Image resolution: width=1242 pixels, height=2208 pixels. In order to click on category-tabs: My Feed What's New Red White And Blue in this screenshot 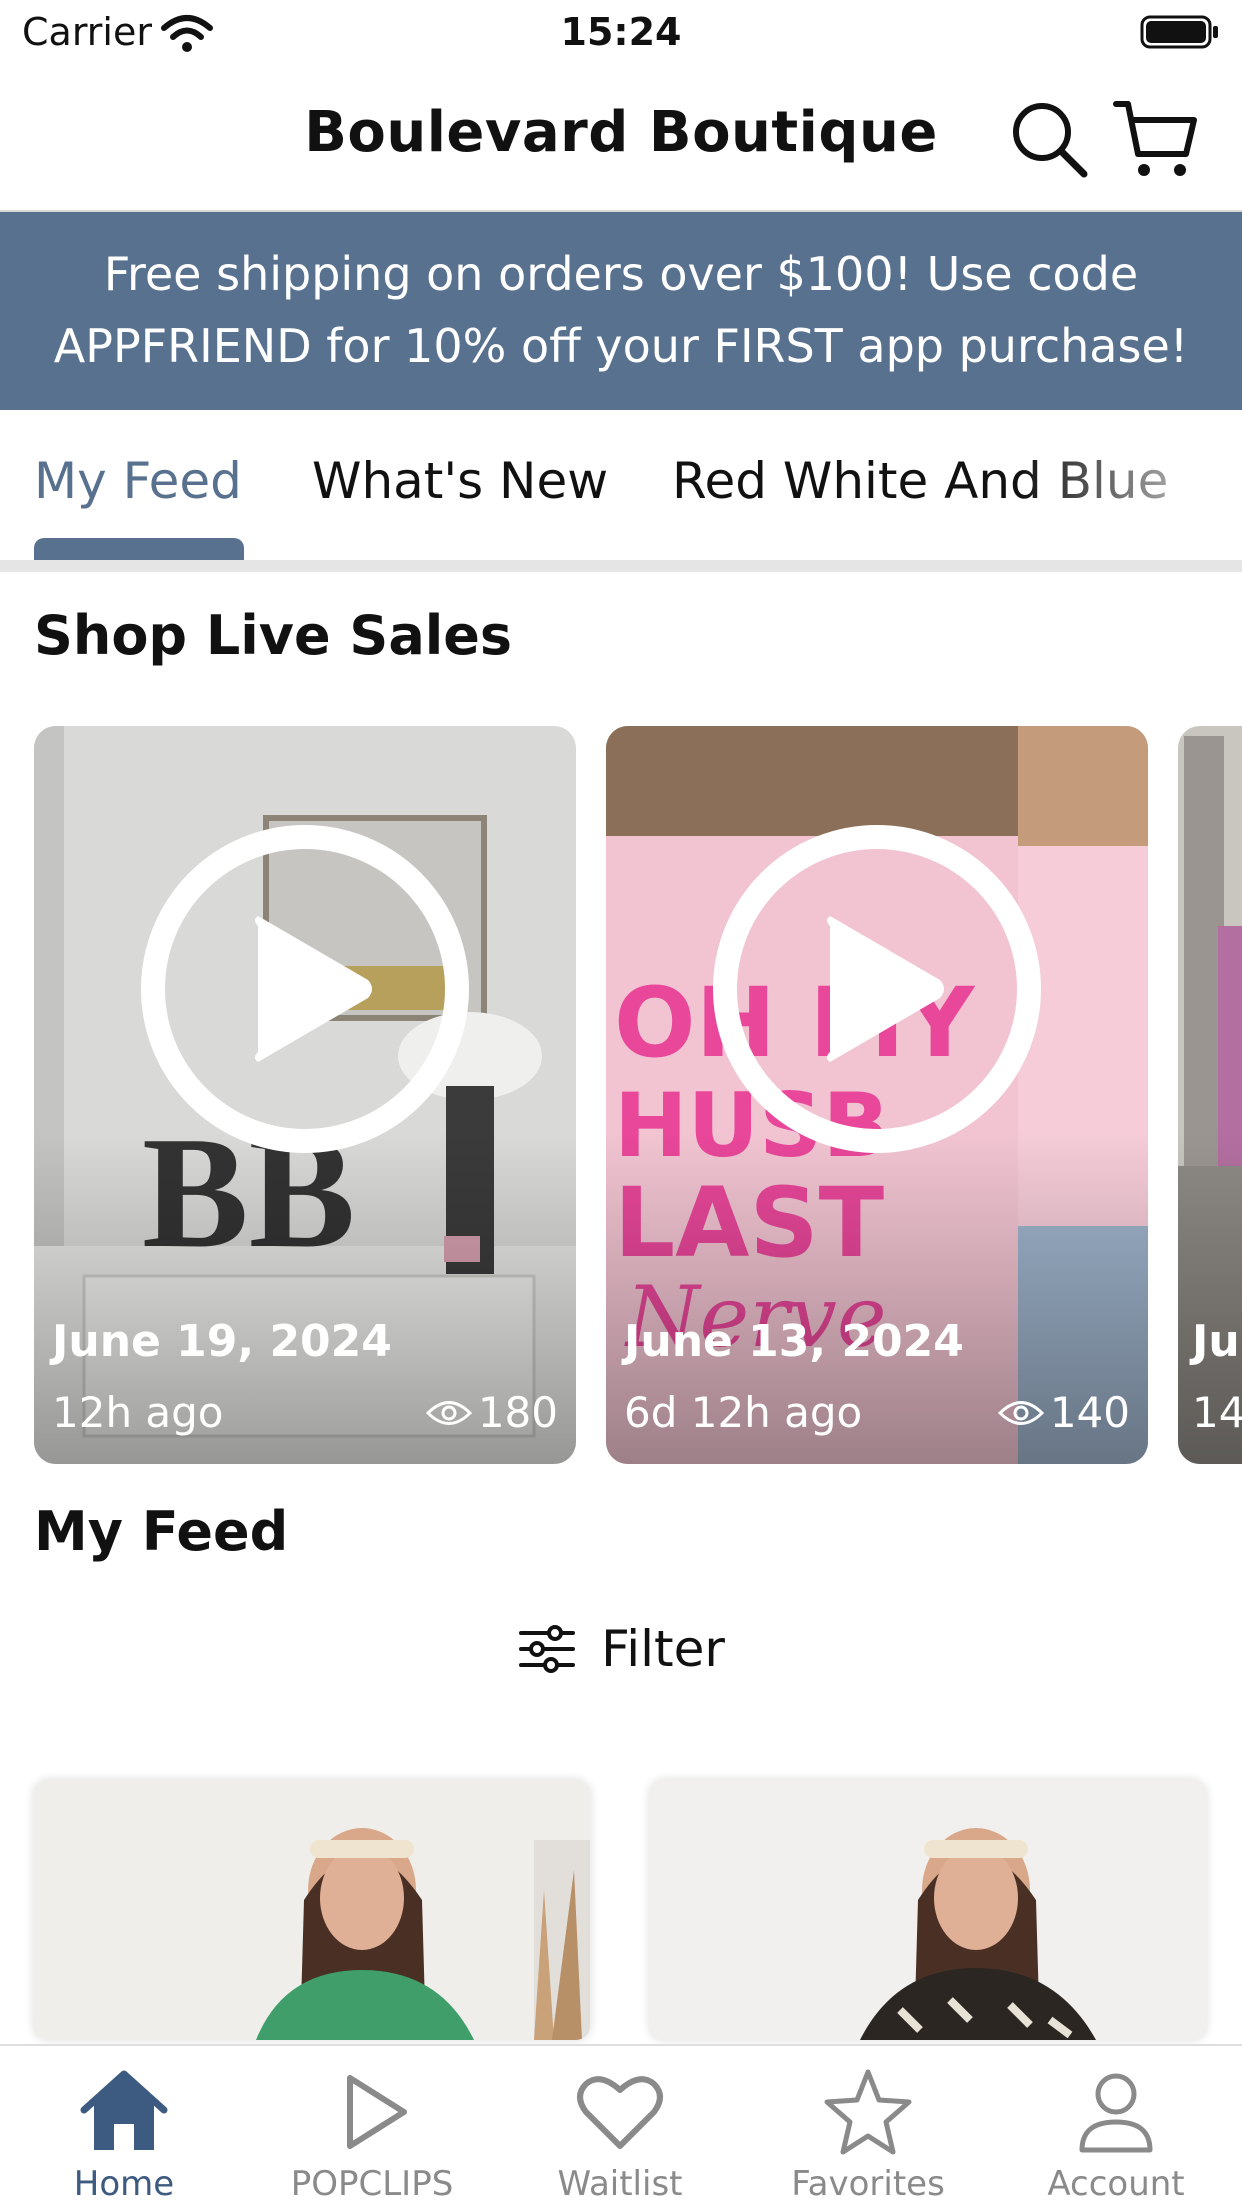, I will do `click(621, 492)`.